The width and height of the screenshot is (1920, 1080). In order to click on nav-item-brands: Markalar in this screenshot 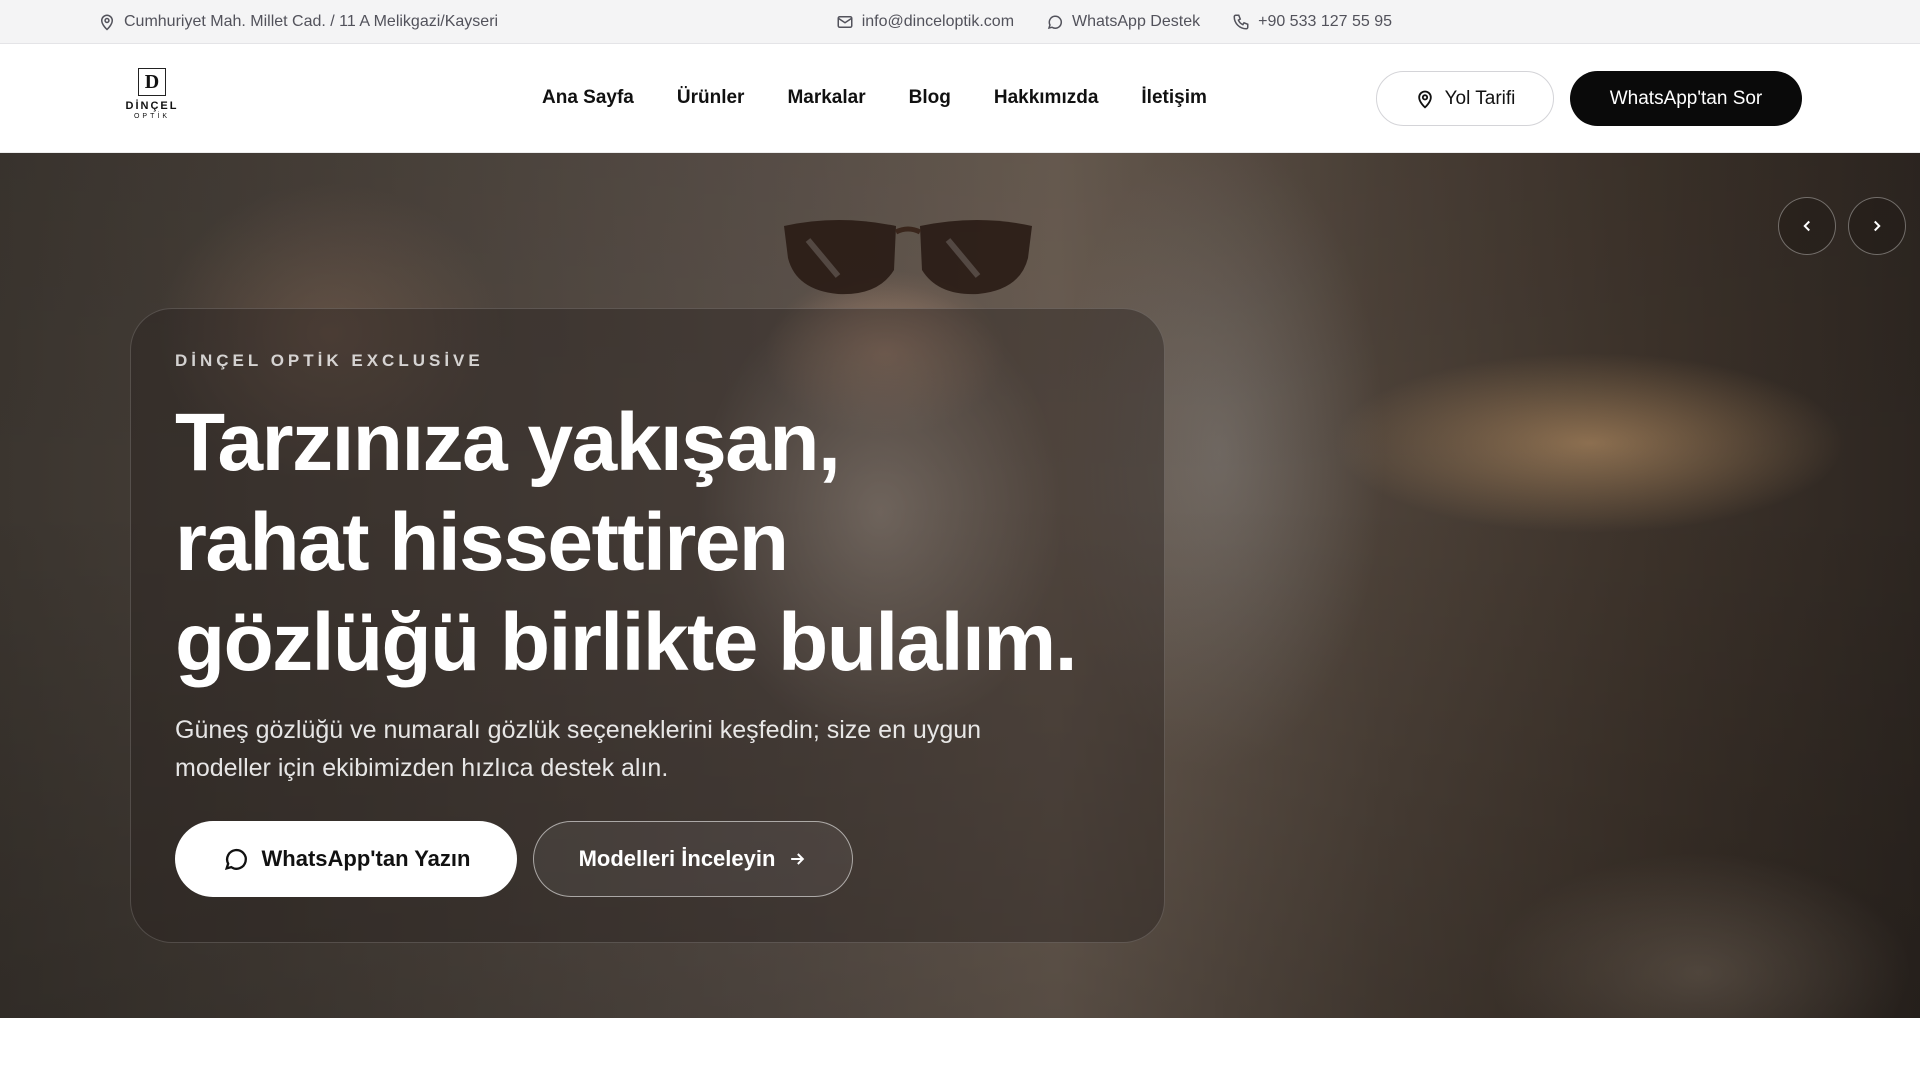, I will do `click(826, 98)`.